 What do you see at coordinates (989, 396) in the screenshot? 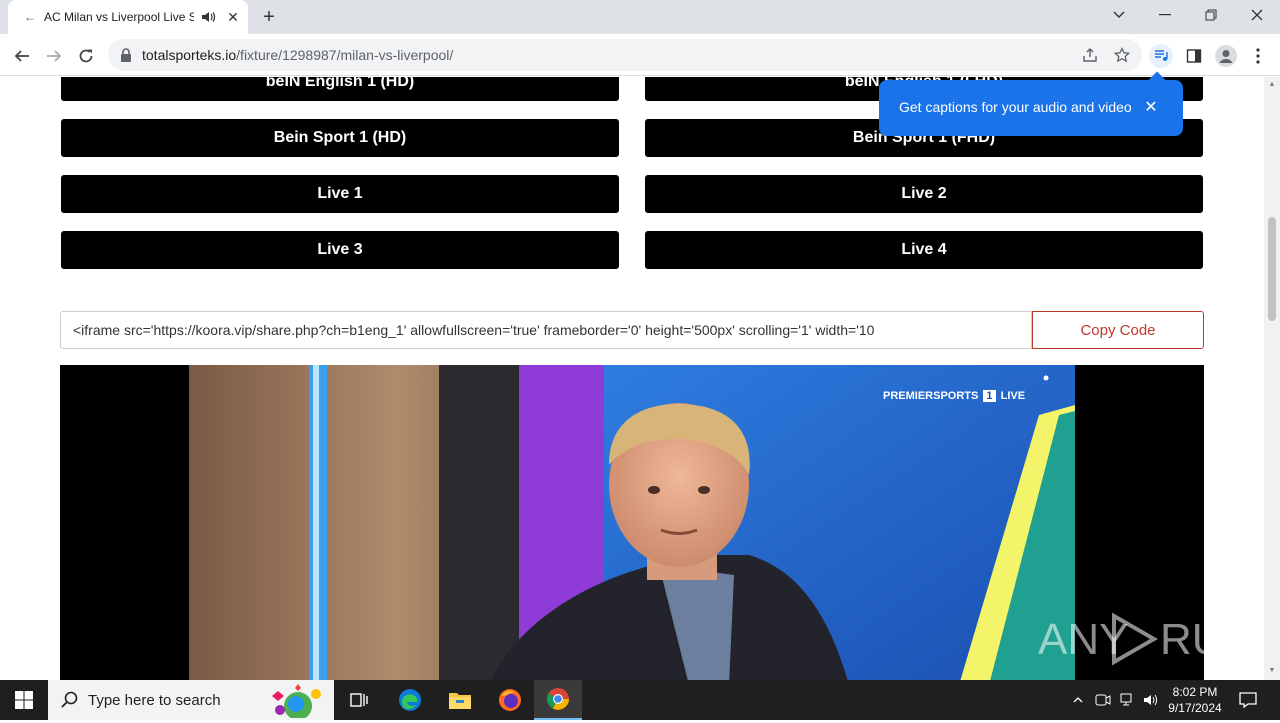
I see `broadcaster-channel: 1` at bounding box center [989, 396].